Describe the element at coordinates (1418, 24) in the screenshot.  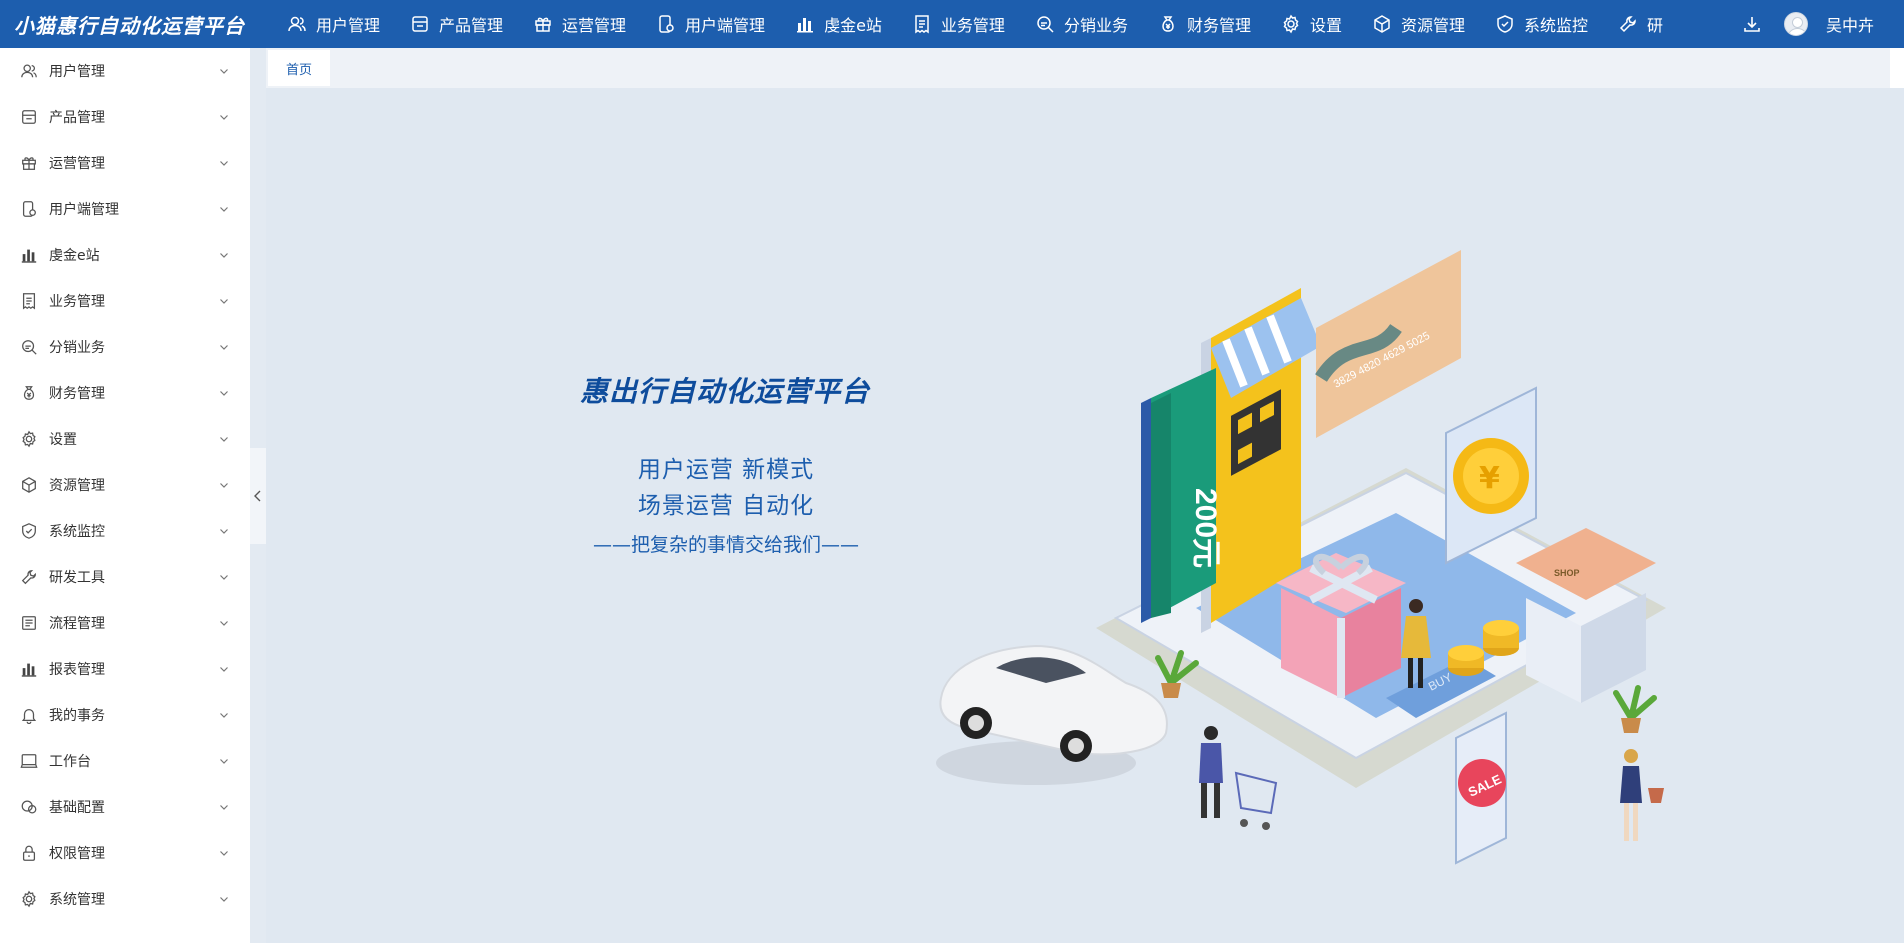
I see `top-nav-item-resource: 资源管理` at that location.